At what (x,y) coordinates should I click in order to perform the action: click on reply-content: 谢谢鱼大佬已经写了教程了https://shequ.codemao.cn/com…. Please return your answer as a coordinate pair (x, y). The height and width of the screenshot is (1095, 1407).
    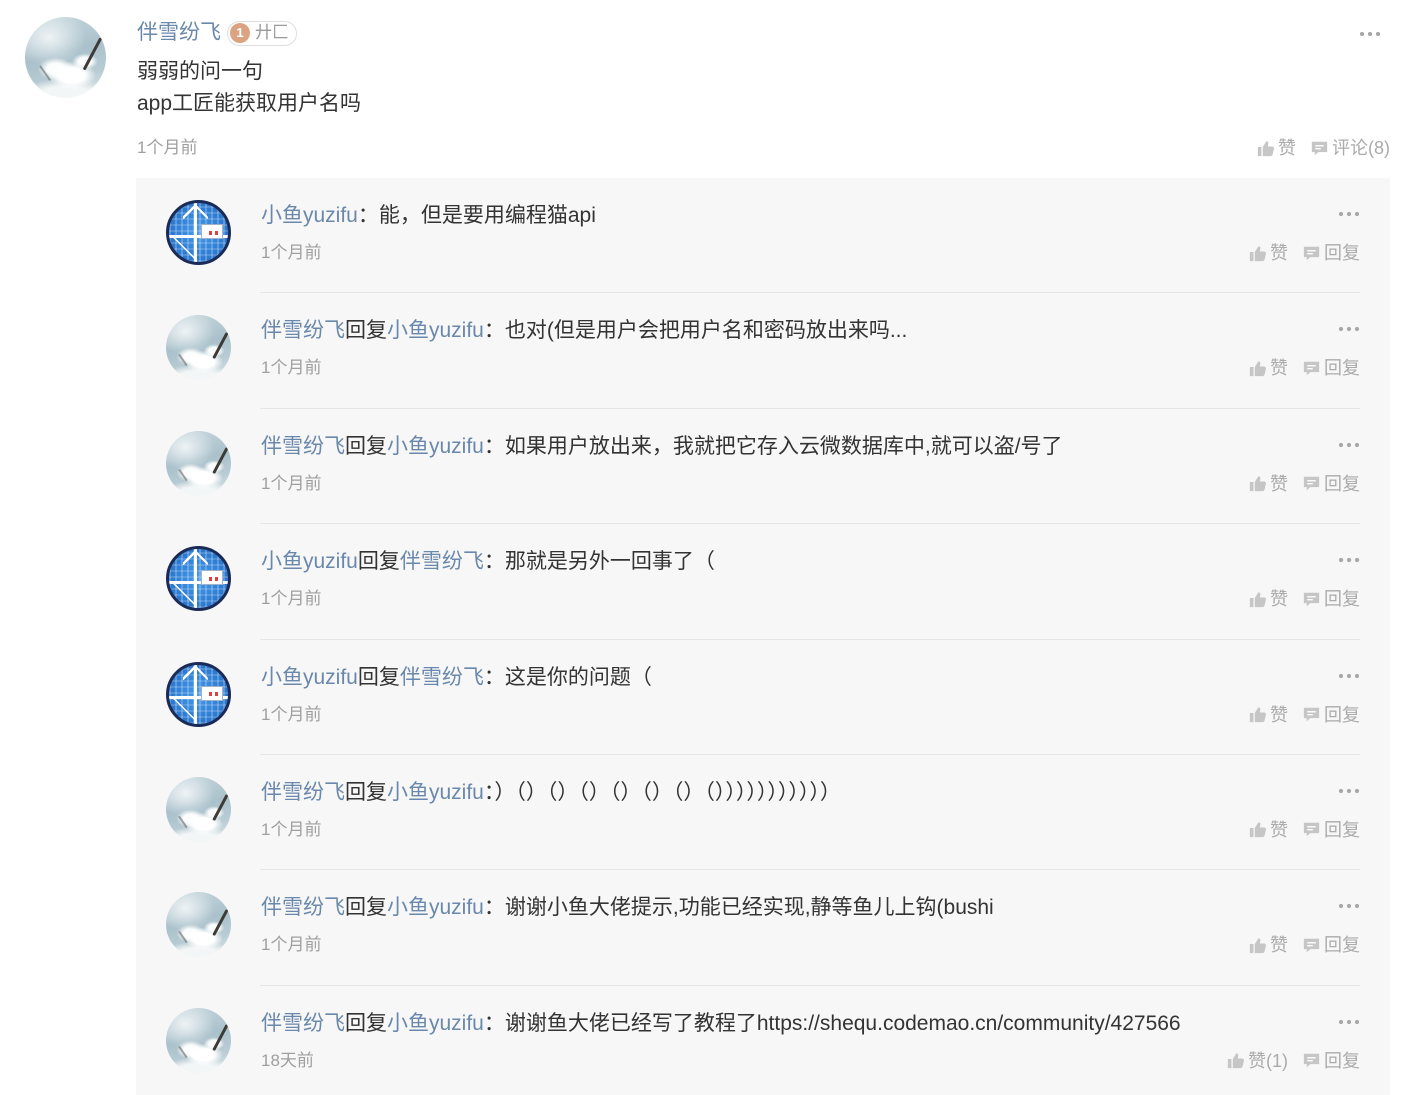
    Looking at the image, I should click on (842, 1023).